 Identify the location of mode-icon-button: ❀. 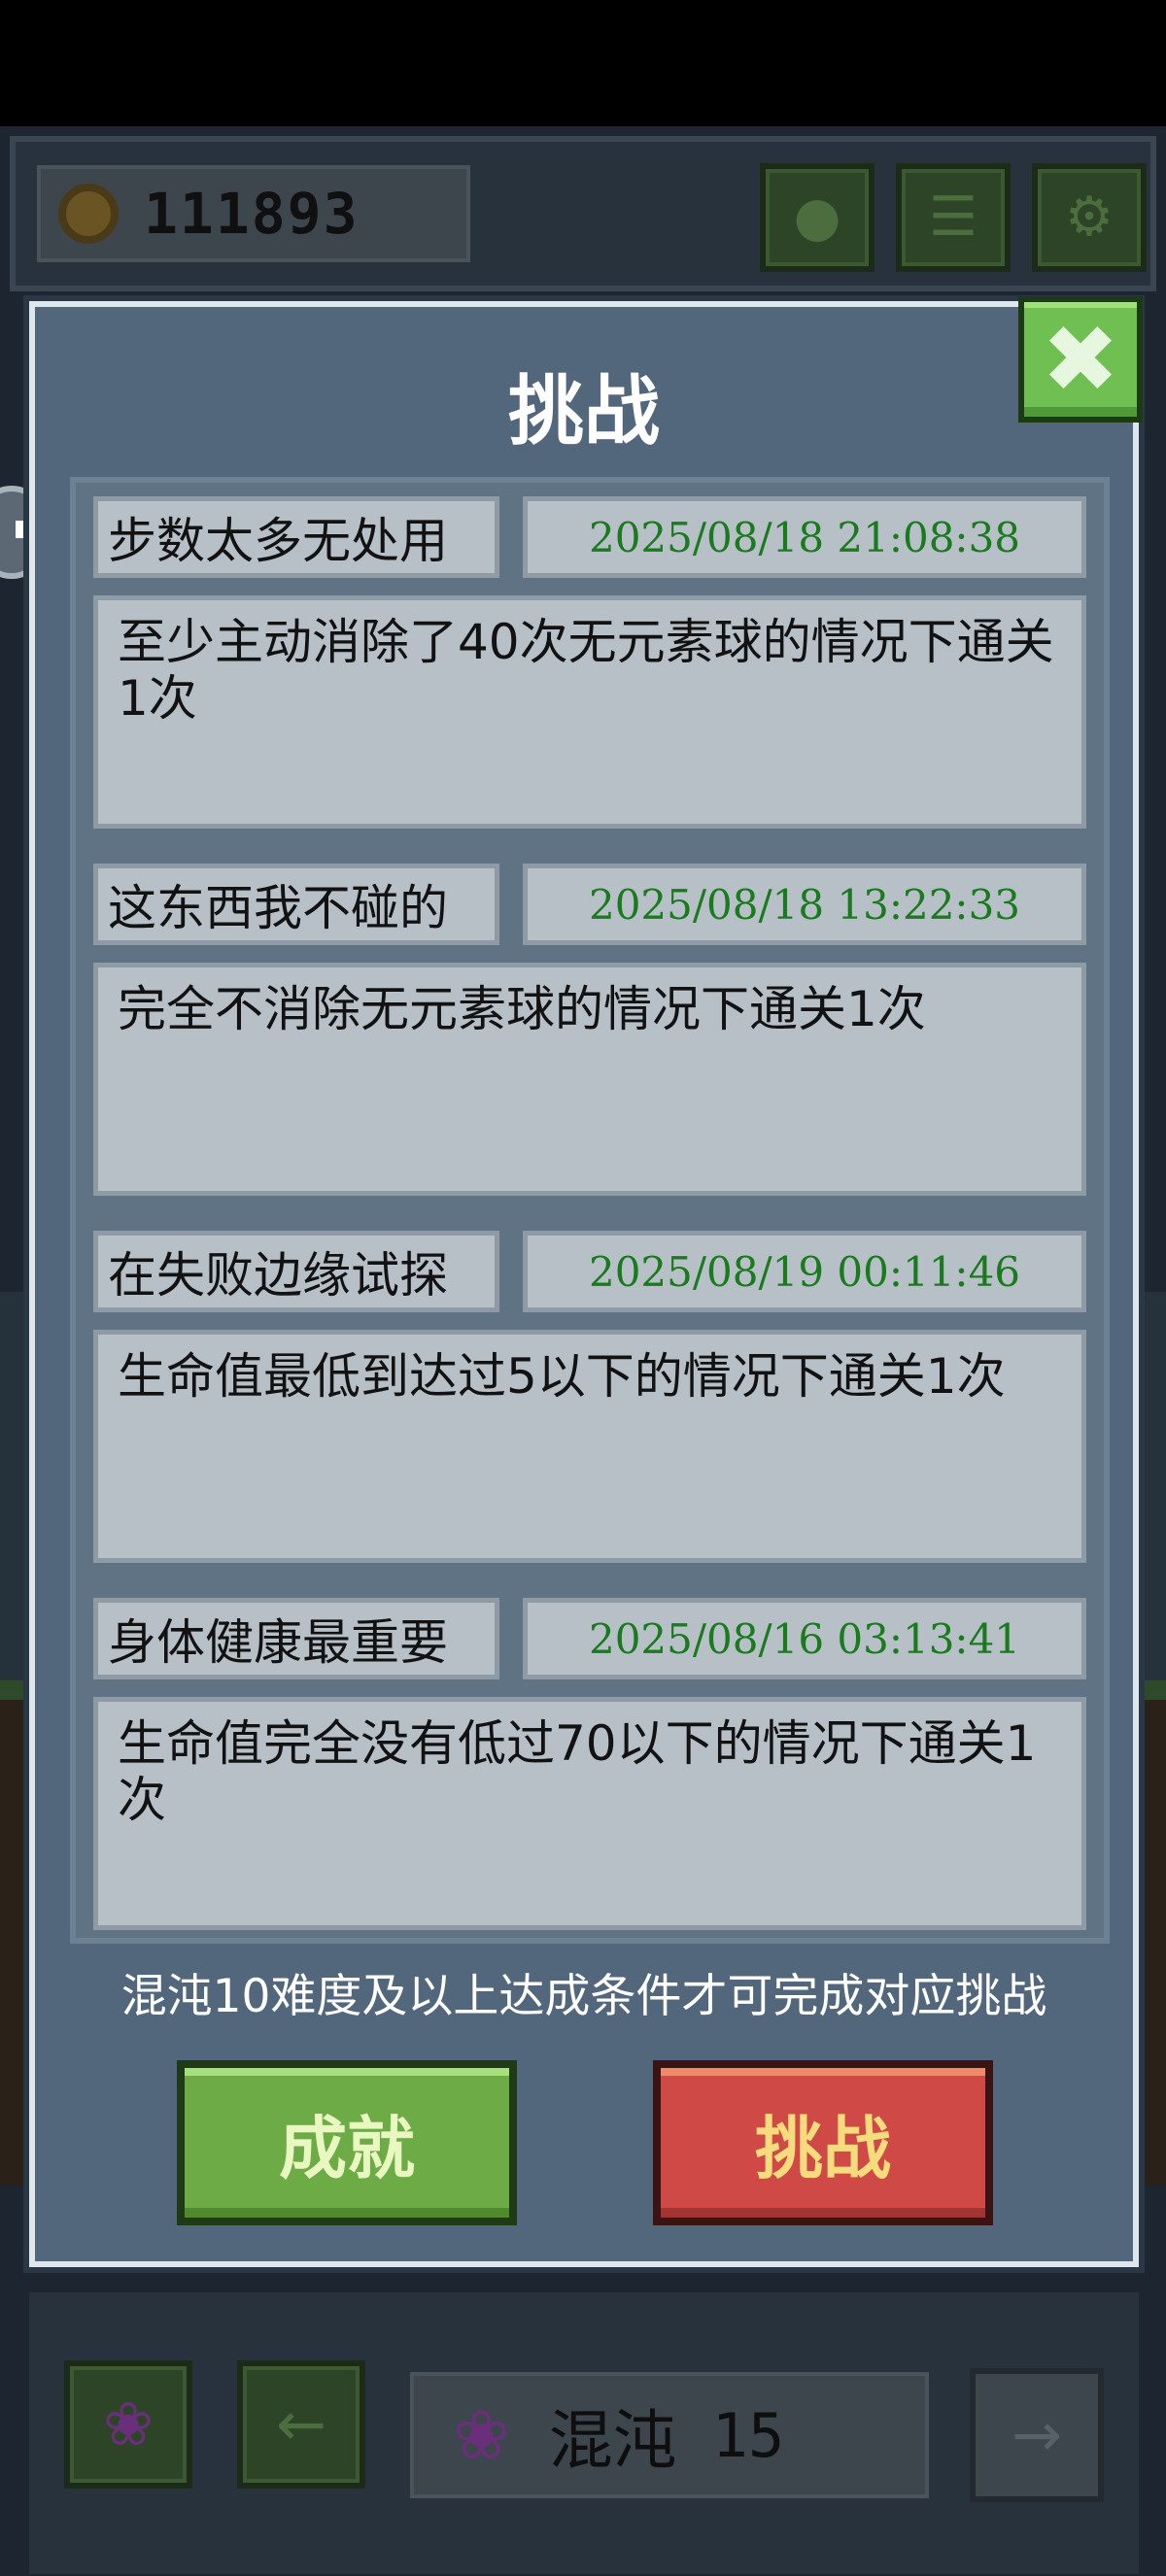
(128, 2424).